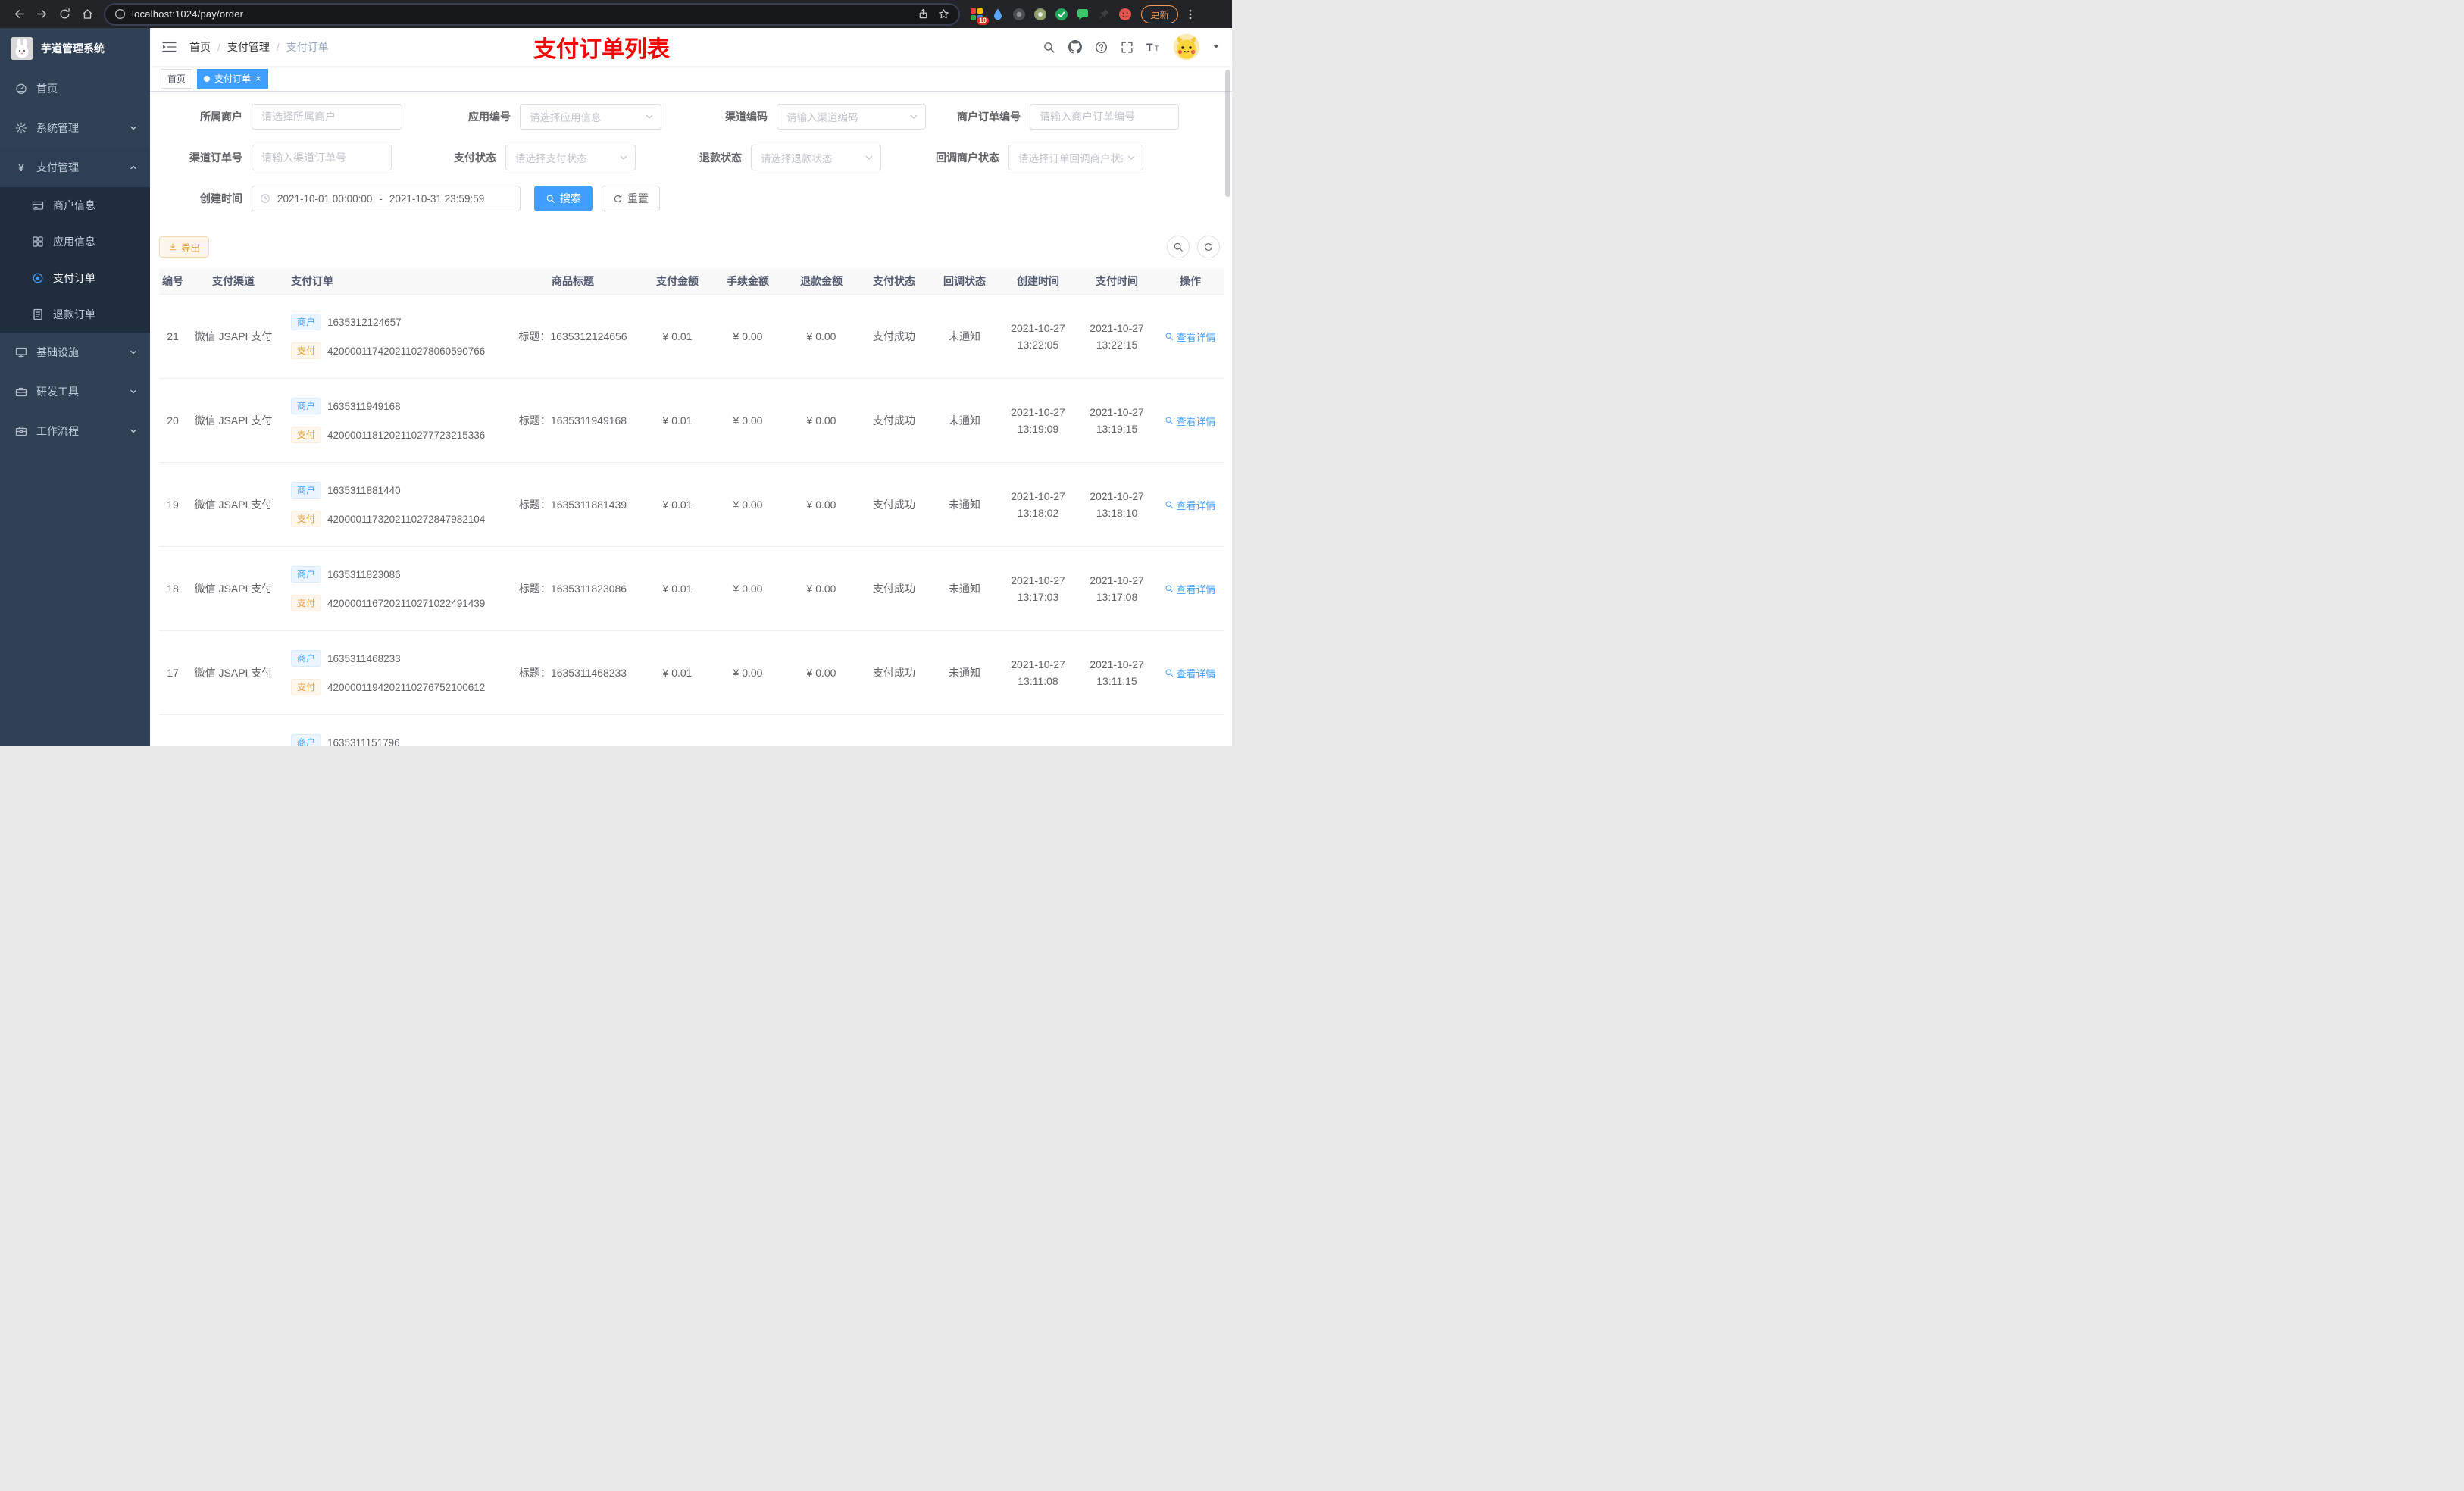 The width and height of the screenshot is (2464, 1491). I want to click on svg-text: T, so click(1157, 48).